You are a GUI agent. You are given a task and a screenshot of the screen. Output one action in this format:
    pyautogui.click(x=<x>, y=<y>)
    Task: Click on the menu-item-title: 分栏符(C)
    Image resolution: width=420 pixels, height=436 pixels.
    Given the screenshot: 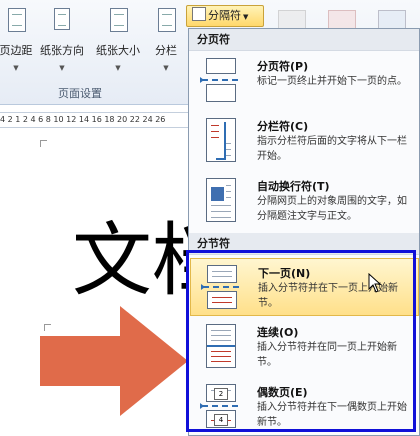 What is the action you would take?
    pyautogui.click(x=283, y=126)
    